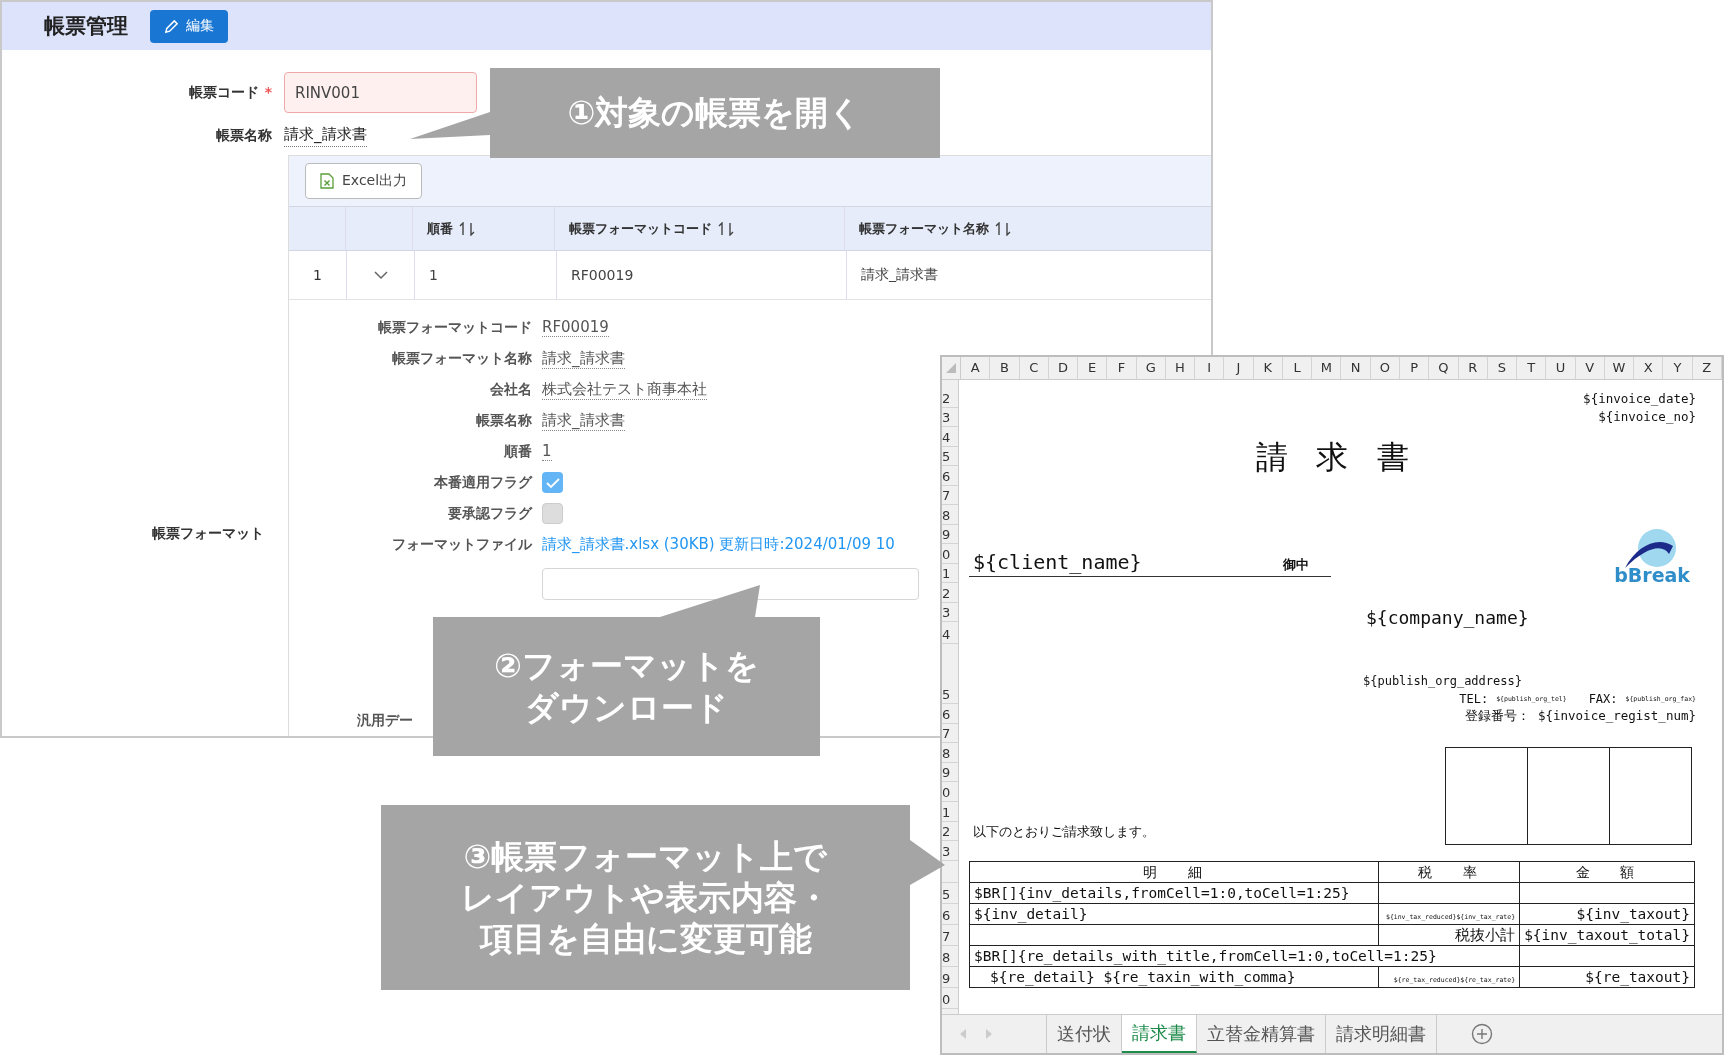 This screenshot has height=1055, width=1724. Describe the element at coordinates (325, 136) in the screenshot. I see `field-value: 請求_請求書` at that location.